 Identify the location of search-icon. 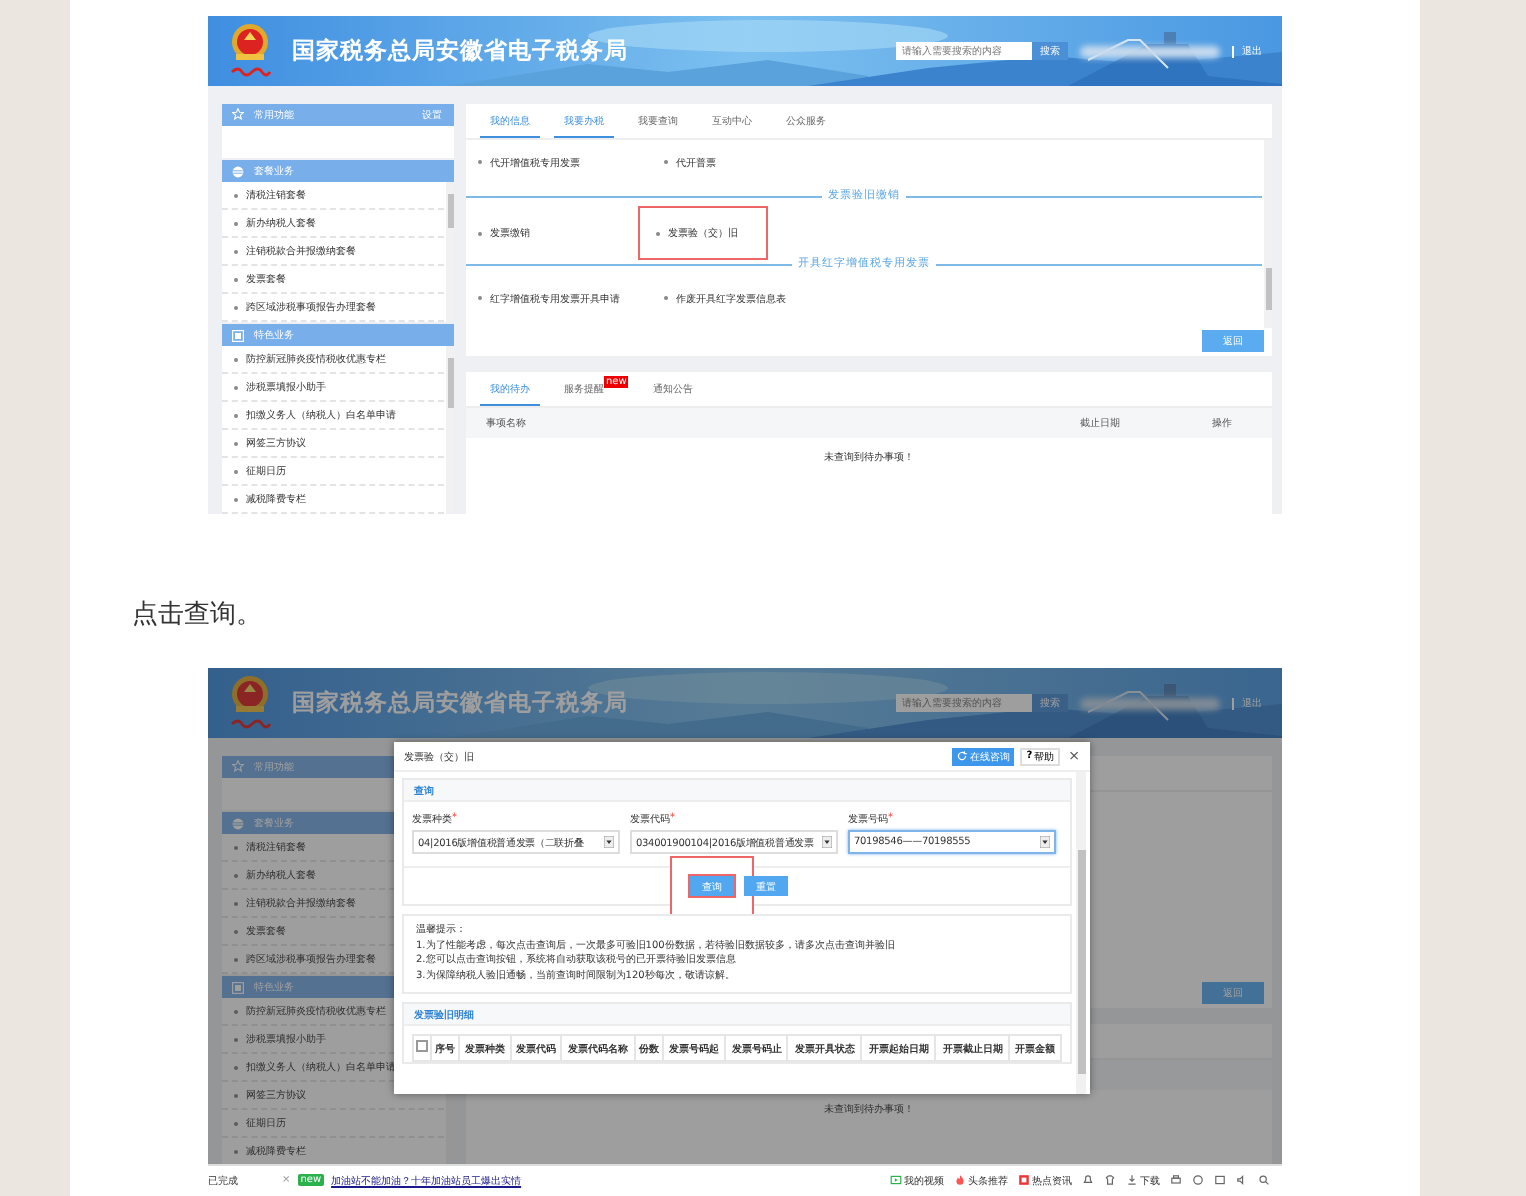
(1264, 1180).